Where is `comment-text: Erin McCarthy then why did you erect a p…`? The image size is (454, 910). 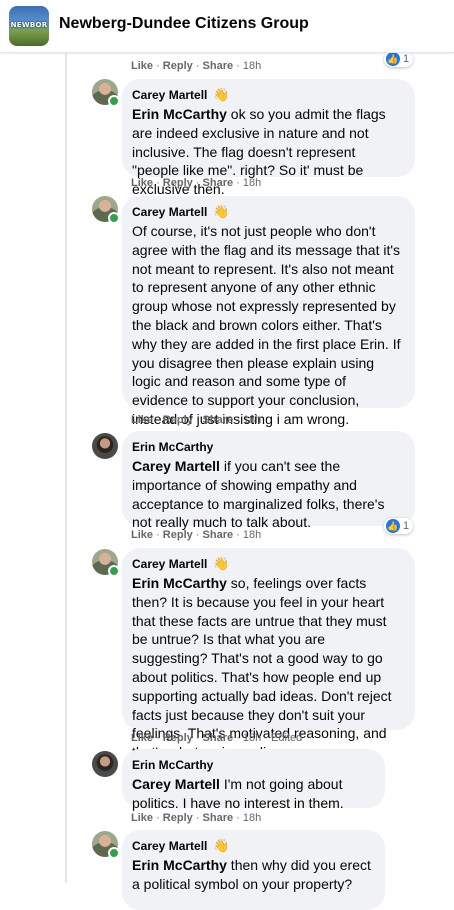 comment-text: Erin McCarthy then why did you erect a p… is located at coordinates (252, 875).